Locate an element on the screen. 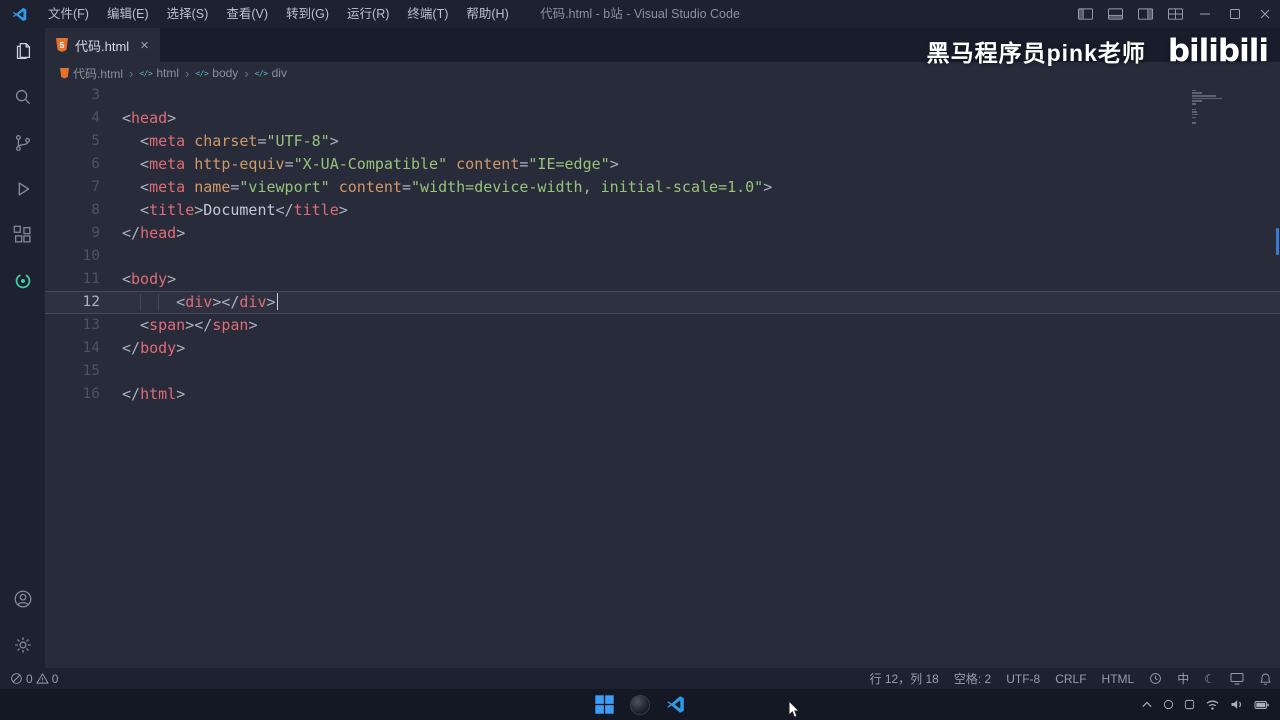  line-number: 5 is located at coordinates (95, 141).